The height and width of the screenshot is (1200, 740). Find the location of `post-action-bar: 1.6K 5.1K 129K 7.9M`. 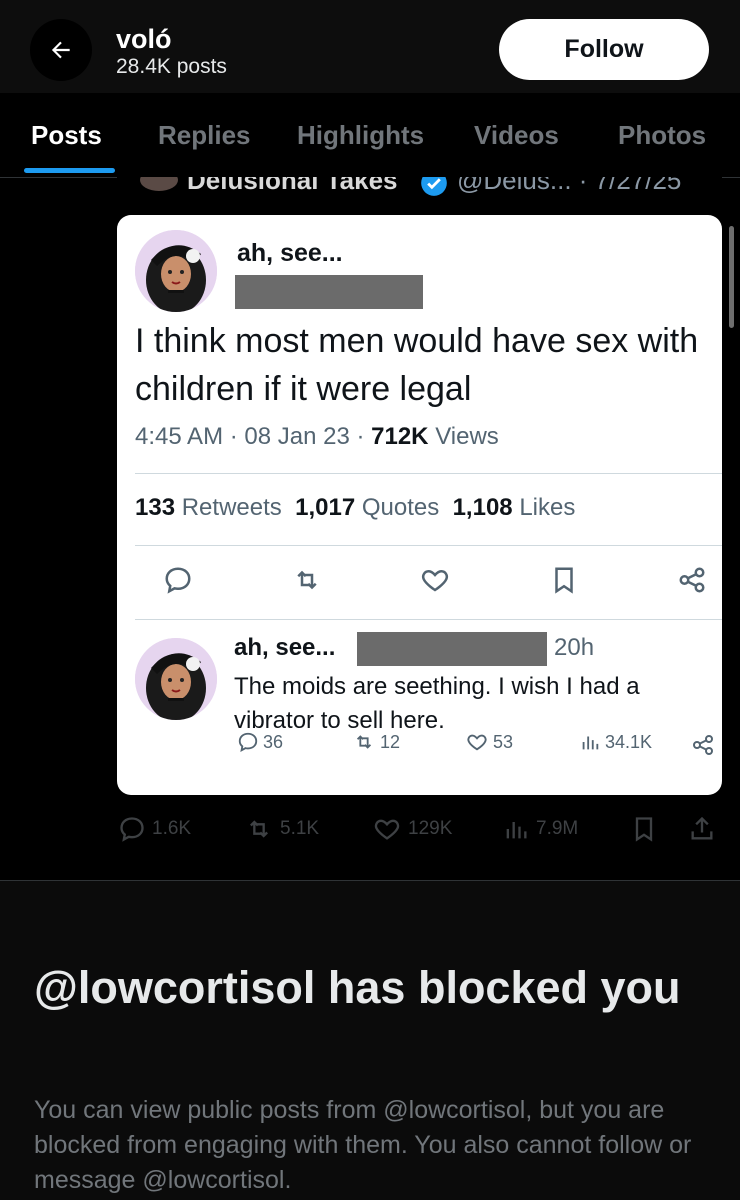

post-action-bar: 1.6K 5.1K 129K 7.9M is located at coordinates (370, 830).